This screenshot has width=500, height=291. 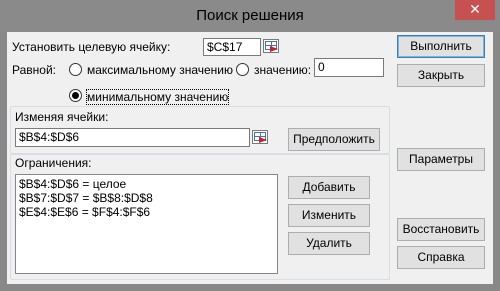 What do you see at coordinates (329, 215) in the screenshot?
I see `change-button: Изменить` at bounding box center [329, 215].